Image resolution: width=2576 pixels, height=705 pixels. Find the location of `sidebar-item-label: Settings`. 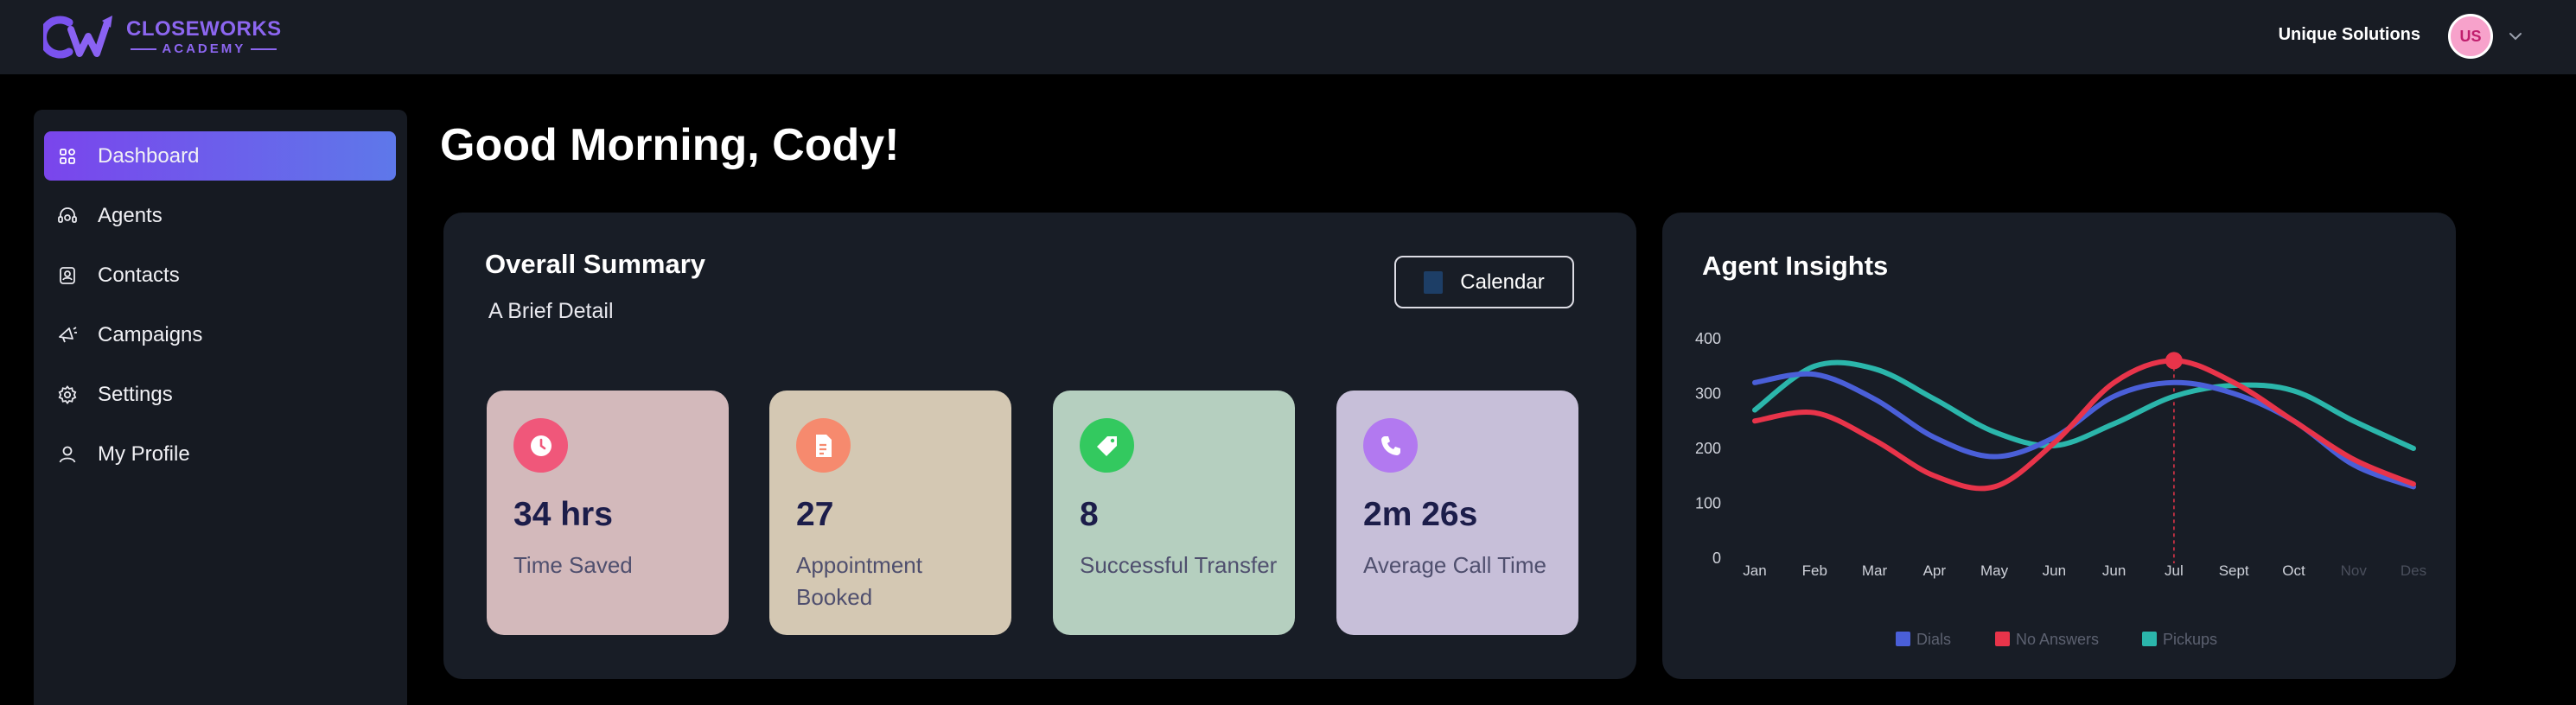

sidebar-item-label: Settings is located at coordinates (135, 394).